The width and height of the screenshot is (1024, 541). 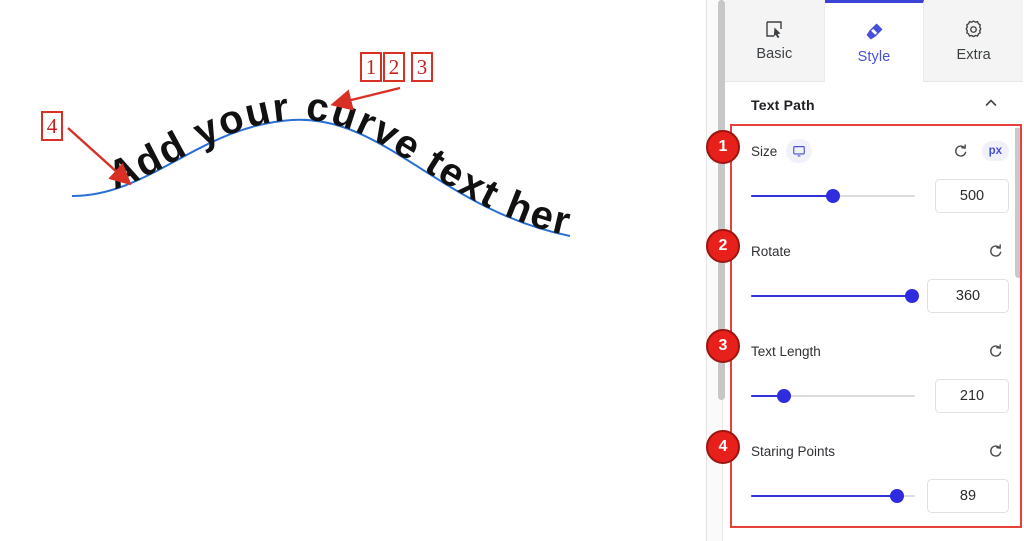 I want to click on reset-icon-text-length, so click(x=996, y=351).